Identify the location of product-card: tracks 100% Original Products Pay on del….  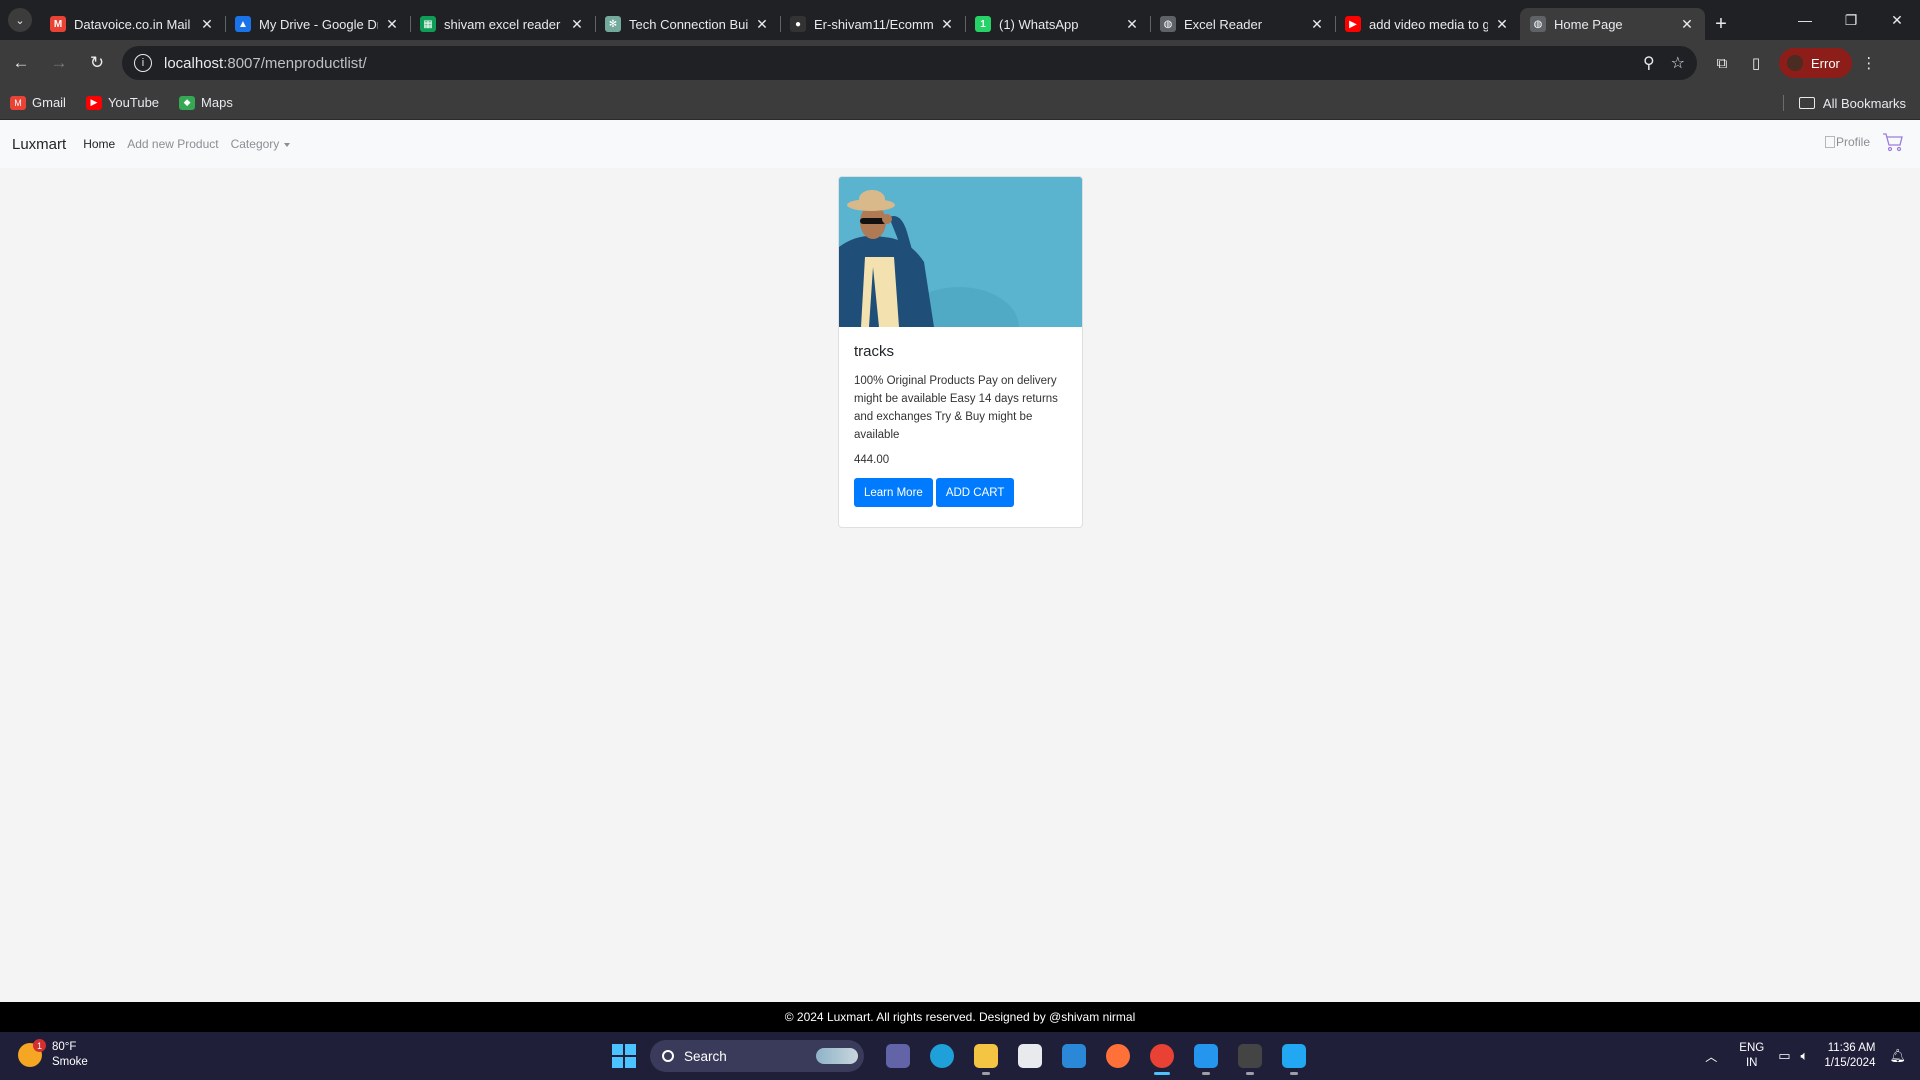
(960, 352).